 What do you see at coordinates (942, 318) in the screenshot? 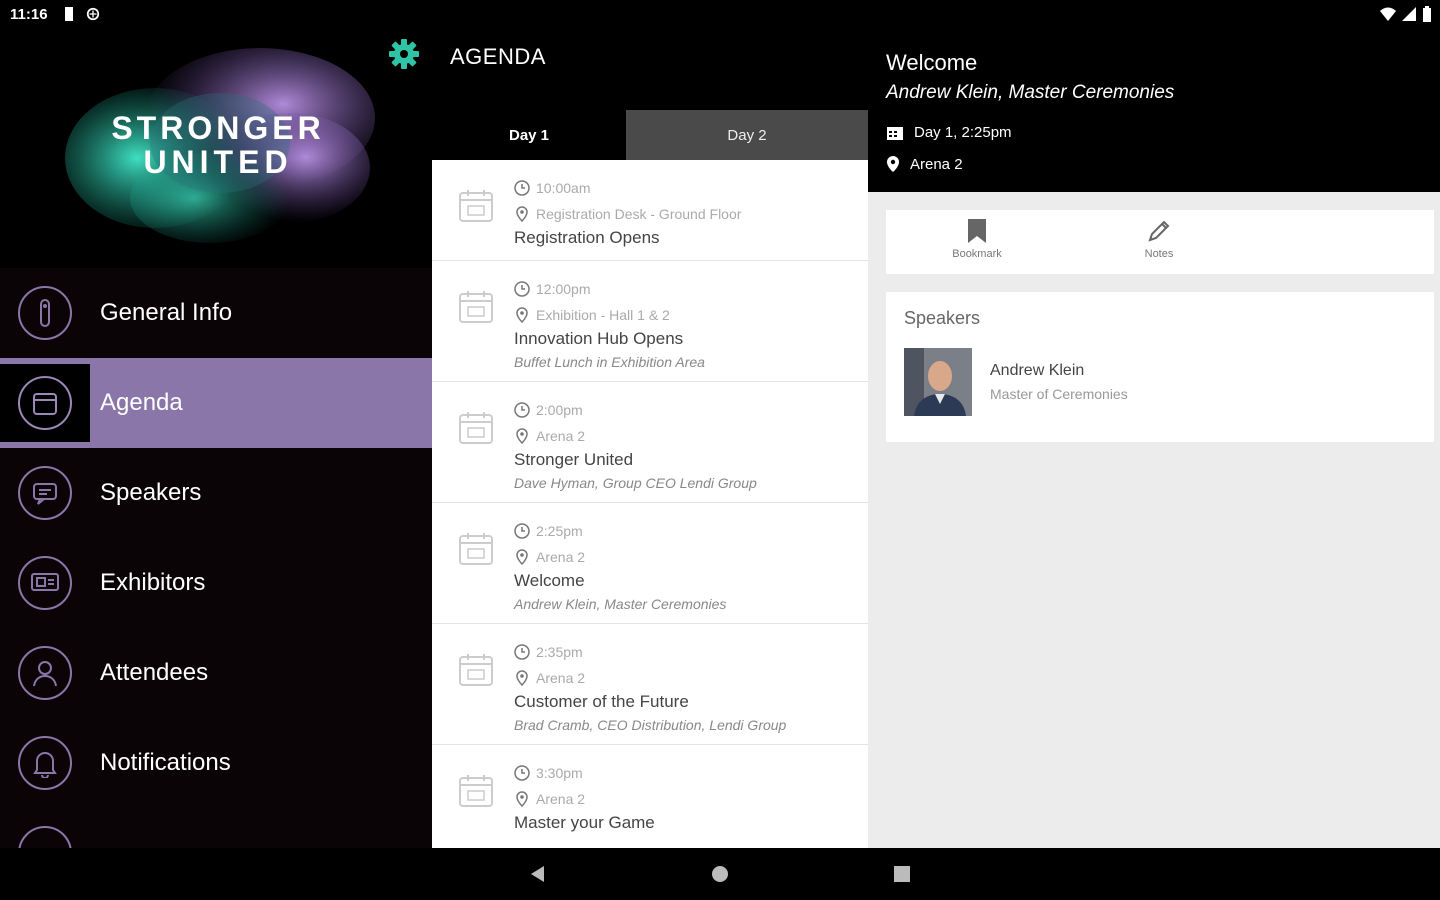
I see `speakers-heading: Speakers` at bounding box center [942, 318].